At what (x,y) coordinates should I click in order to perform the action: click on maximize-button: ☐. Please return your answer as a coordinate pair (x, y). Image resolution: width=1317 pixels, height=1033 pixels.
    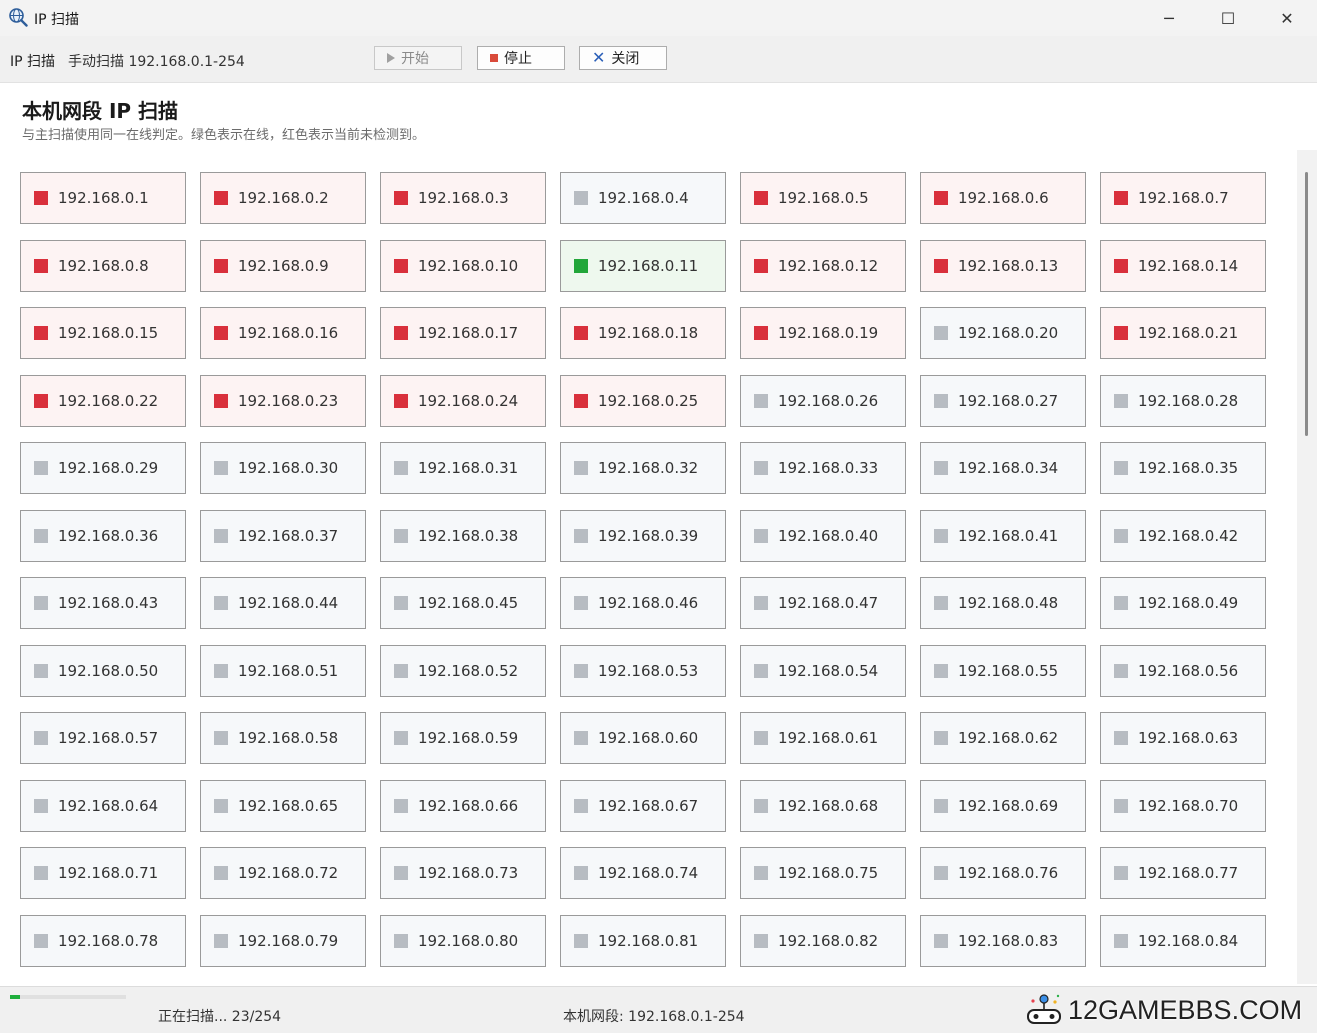
    Looking at the image, I should click on (1228, 18).